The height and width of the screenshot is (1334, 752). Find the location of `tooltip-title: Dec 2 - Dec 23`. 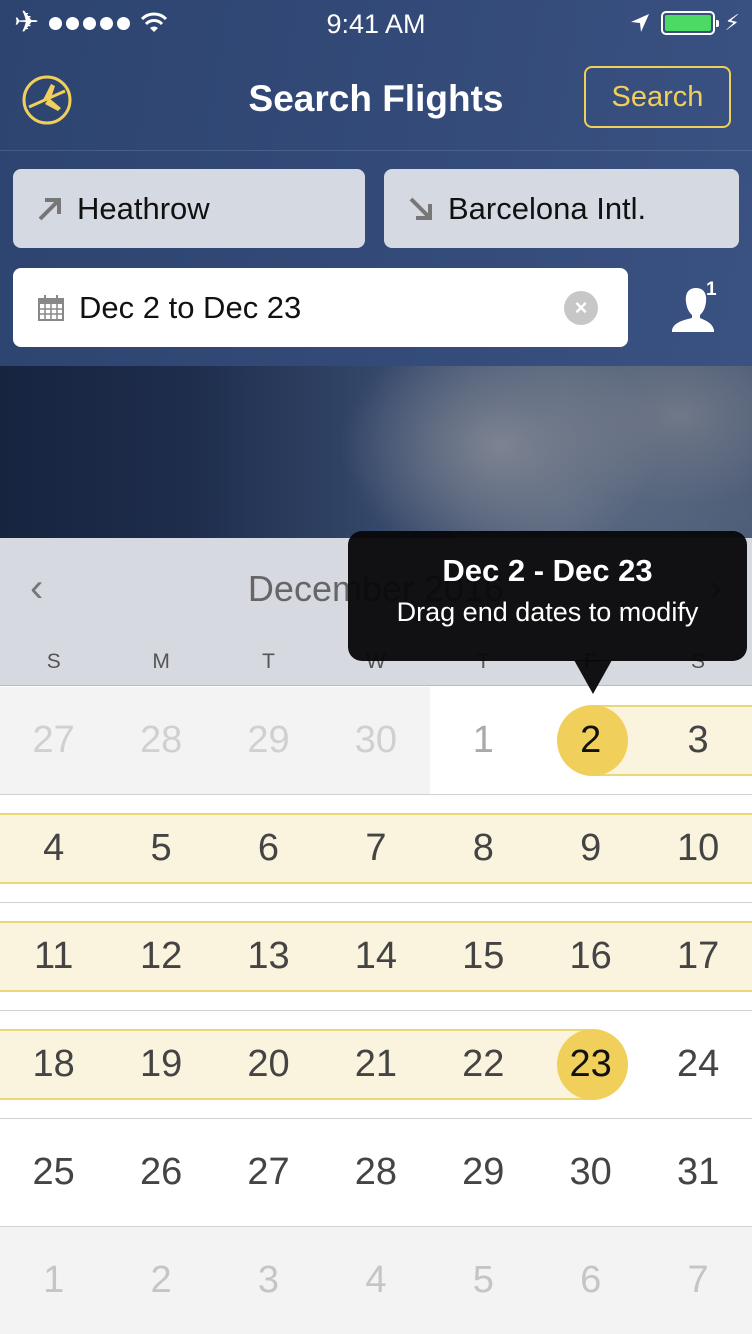

tooltip-title: Dec 2 - Dec 23 is located at coordinates (547, 570).